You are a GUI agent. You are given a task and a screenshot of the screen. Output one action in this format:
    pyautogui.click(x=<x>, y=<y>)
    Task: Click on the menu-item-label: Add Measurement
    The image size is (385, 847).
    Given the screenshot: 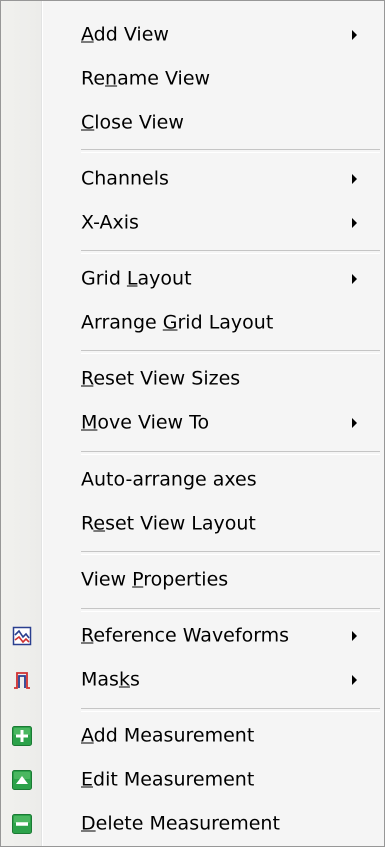 What is the action you would take?
    pyautogui.click(x=168, y=735)
    